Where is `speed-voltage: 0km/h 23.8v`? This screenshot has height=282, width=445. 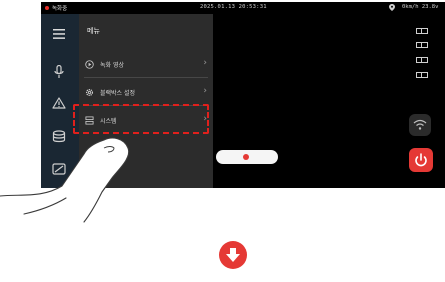
speed-voltage: 0km/h 23.8v is located at coordinates (420, 7).